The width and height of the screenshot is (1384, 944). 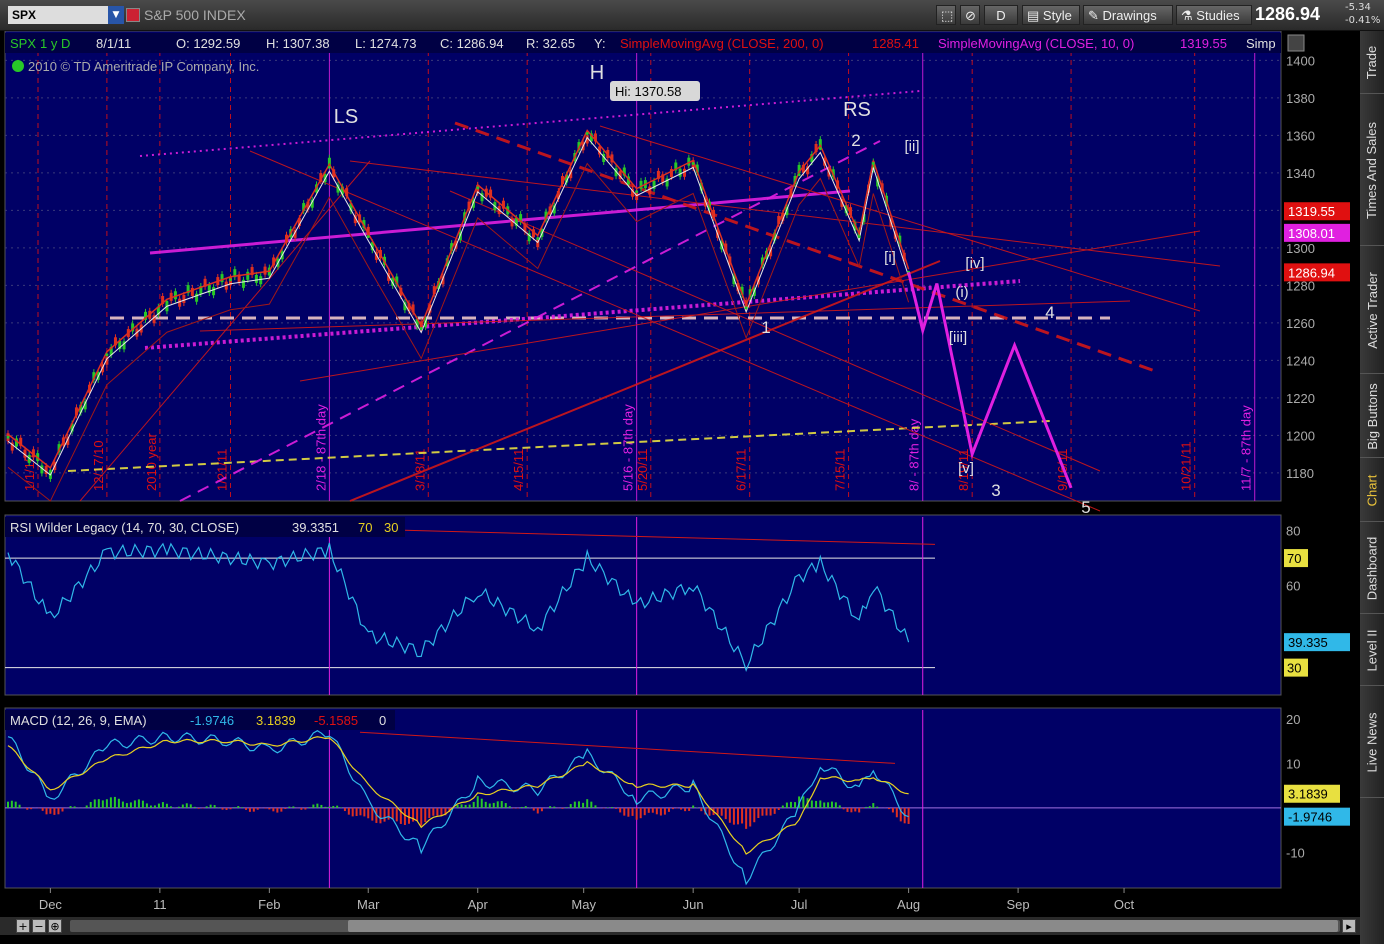 I want to click on wave-label: 1, so click(x=765, y=327).